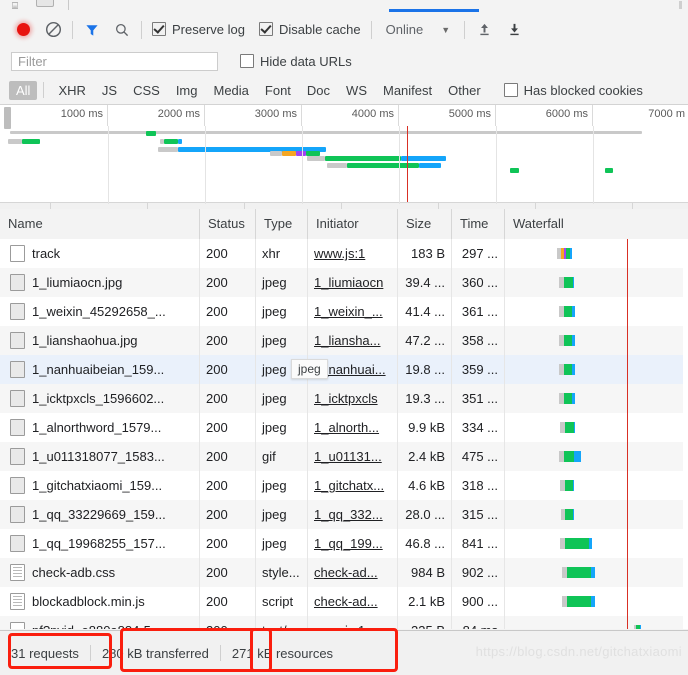  What do you see at coordinates (282, 224) in the screenshot?
I see `column-header-type: Type` at bounding box center [282, 224].